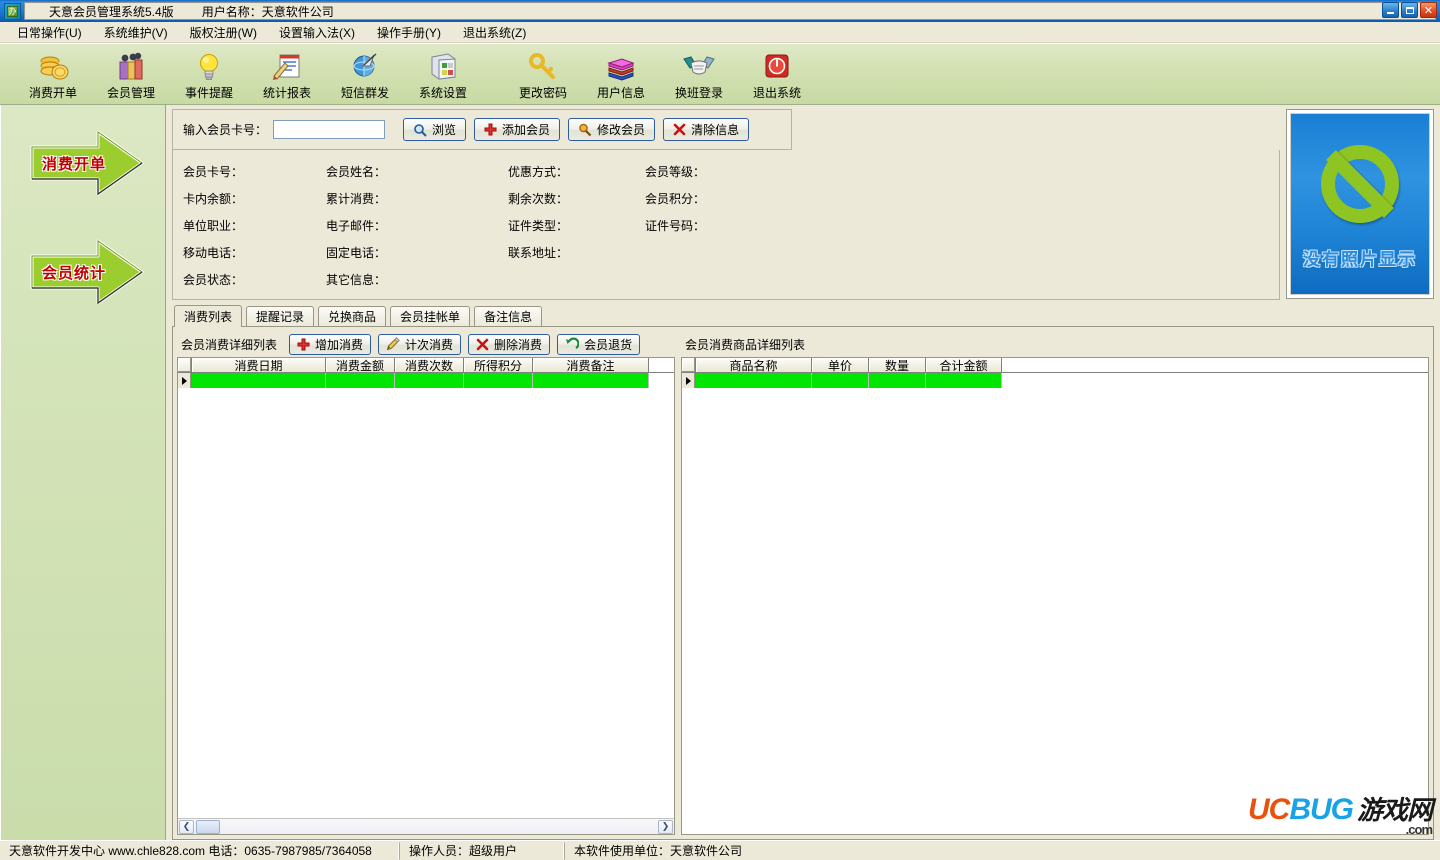  What do you see at coordinates (620, 93) in the screenshot?
I see `toolbar-label: 用户信息` at bounding box center [620, 93].